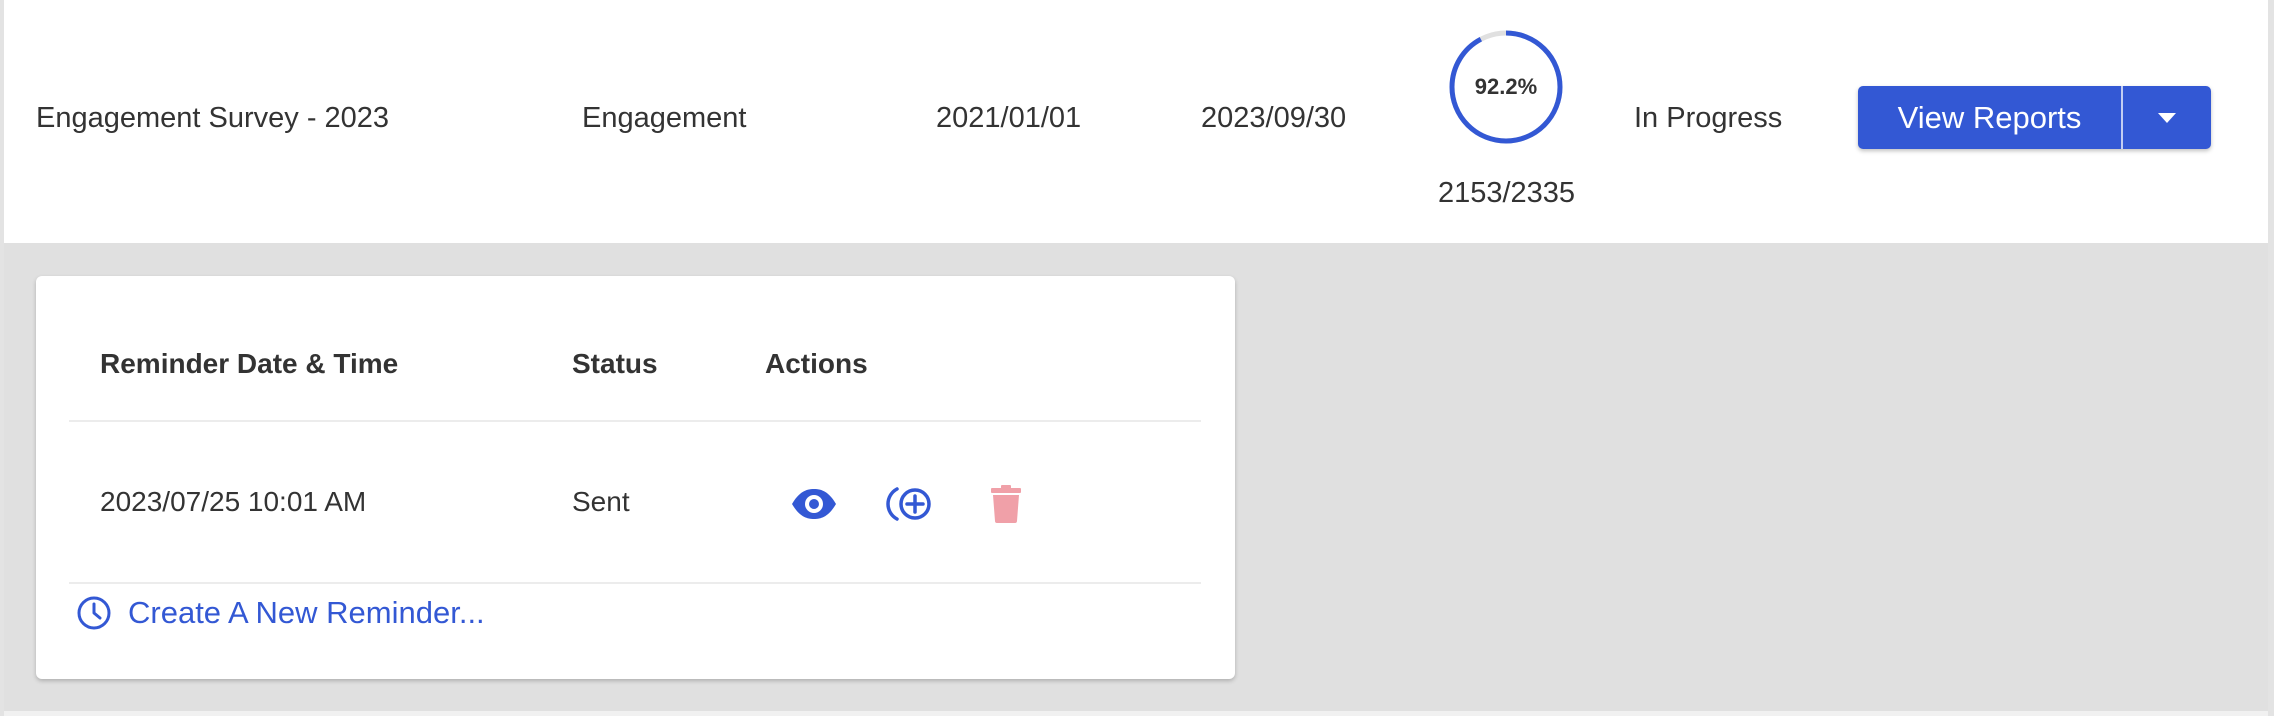 The width and height of the screenshot is (2274, 716). What do you see at coordinates (1708, 118) in the screenshot?
I see `survey-status: In Progress` at bounding box center [1708, 118].